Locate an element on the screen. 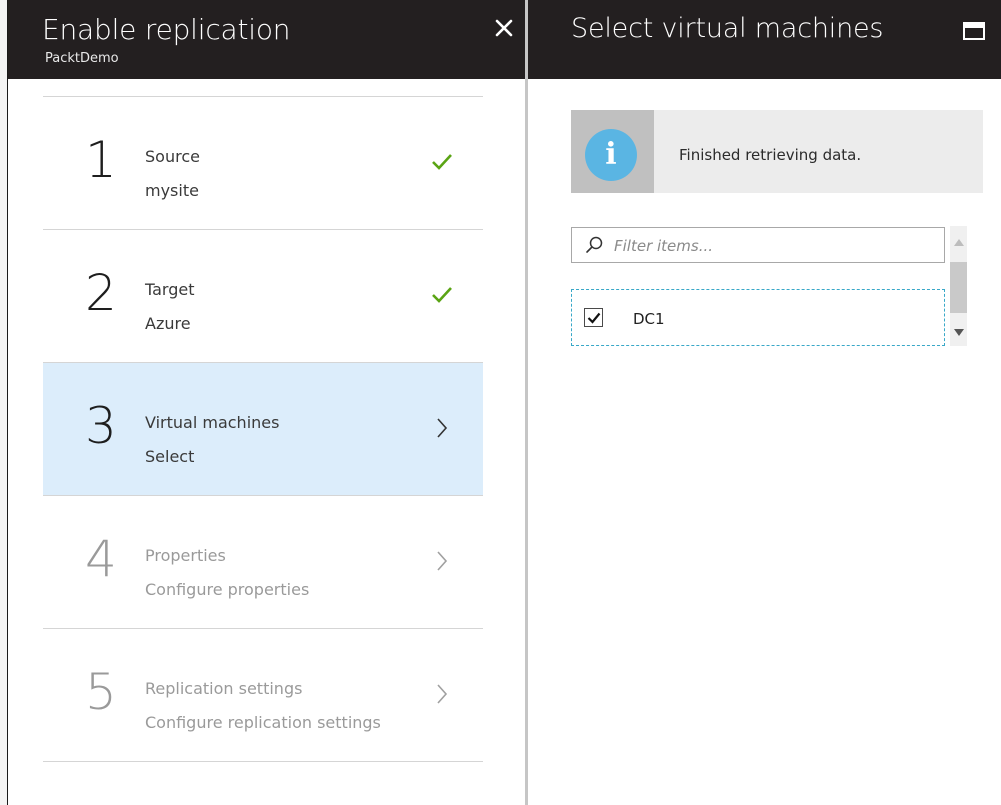  vm-checkbox is located at coordinates (593, 317).